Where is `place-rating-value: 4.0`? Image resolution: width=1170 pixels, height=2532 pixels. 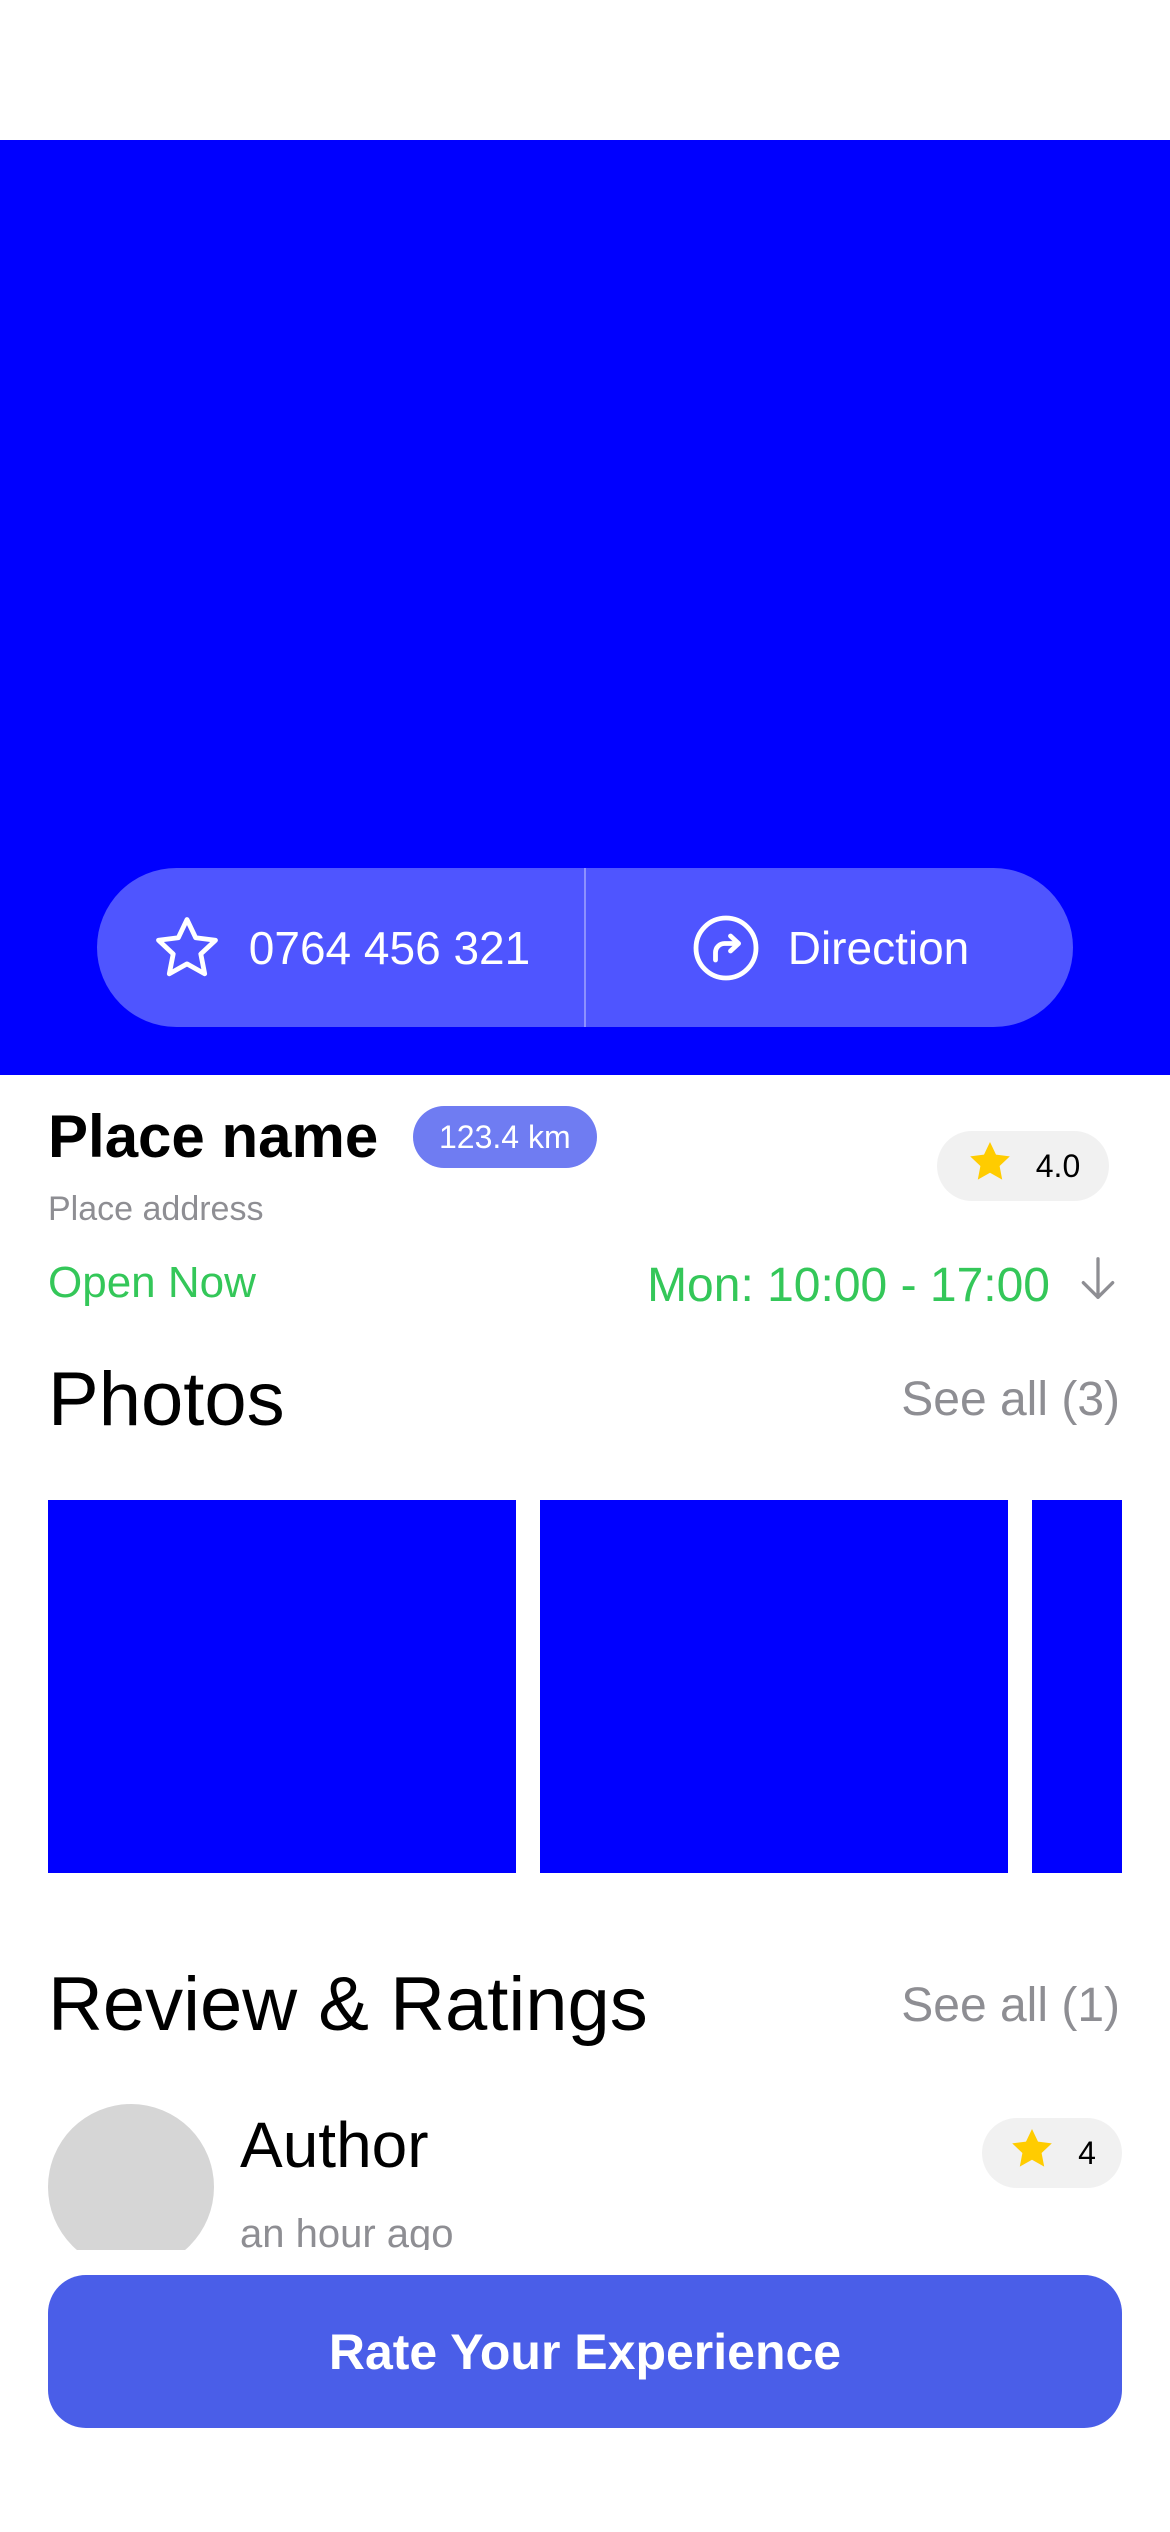
place-rating-value: 4.0 is located at coordinates (1058, 1165).